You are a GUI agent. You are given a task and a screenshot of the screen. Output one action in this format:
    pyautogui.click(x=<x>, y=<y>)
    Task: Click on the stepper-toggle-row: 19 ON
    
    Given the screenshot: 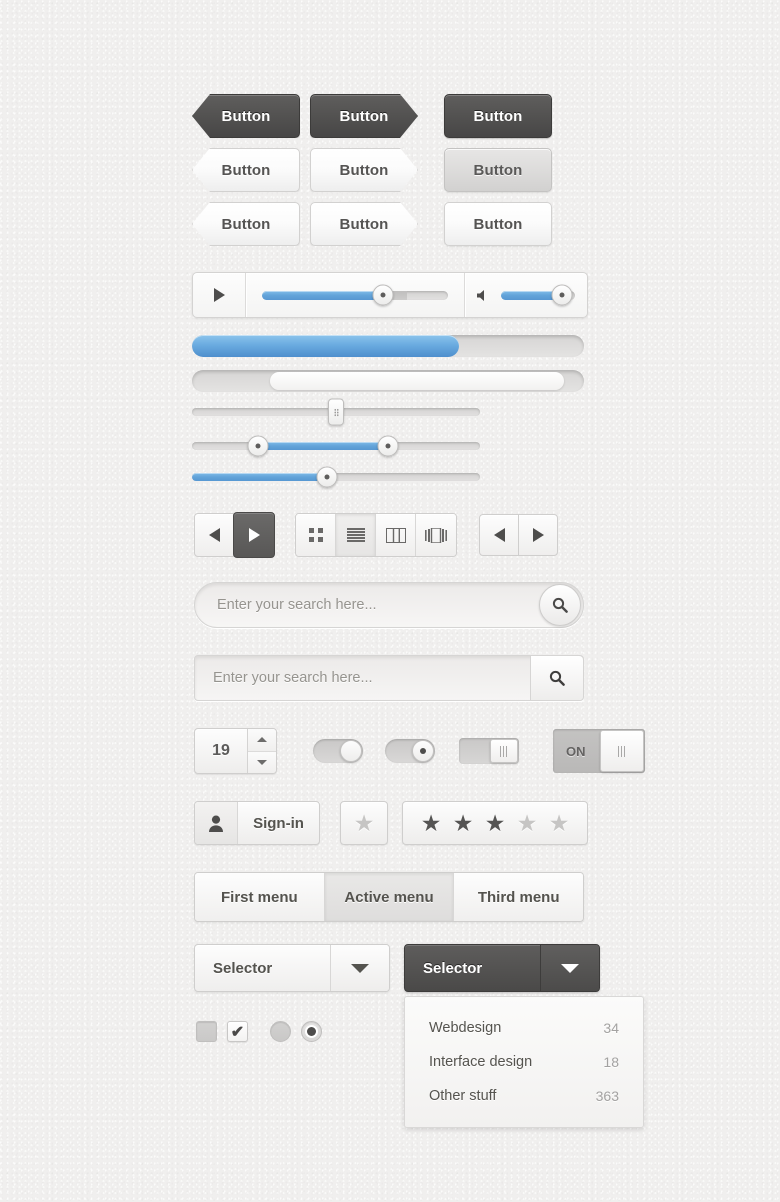 What is the action you would take?
    pyautogui.click(x=419, y=751)
    